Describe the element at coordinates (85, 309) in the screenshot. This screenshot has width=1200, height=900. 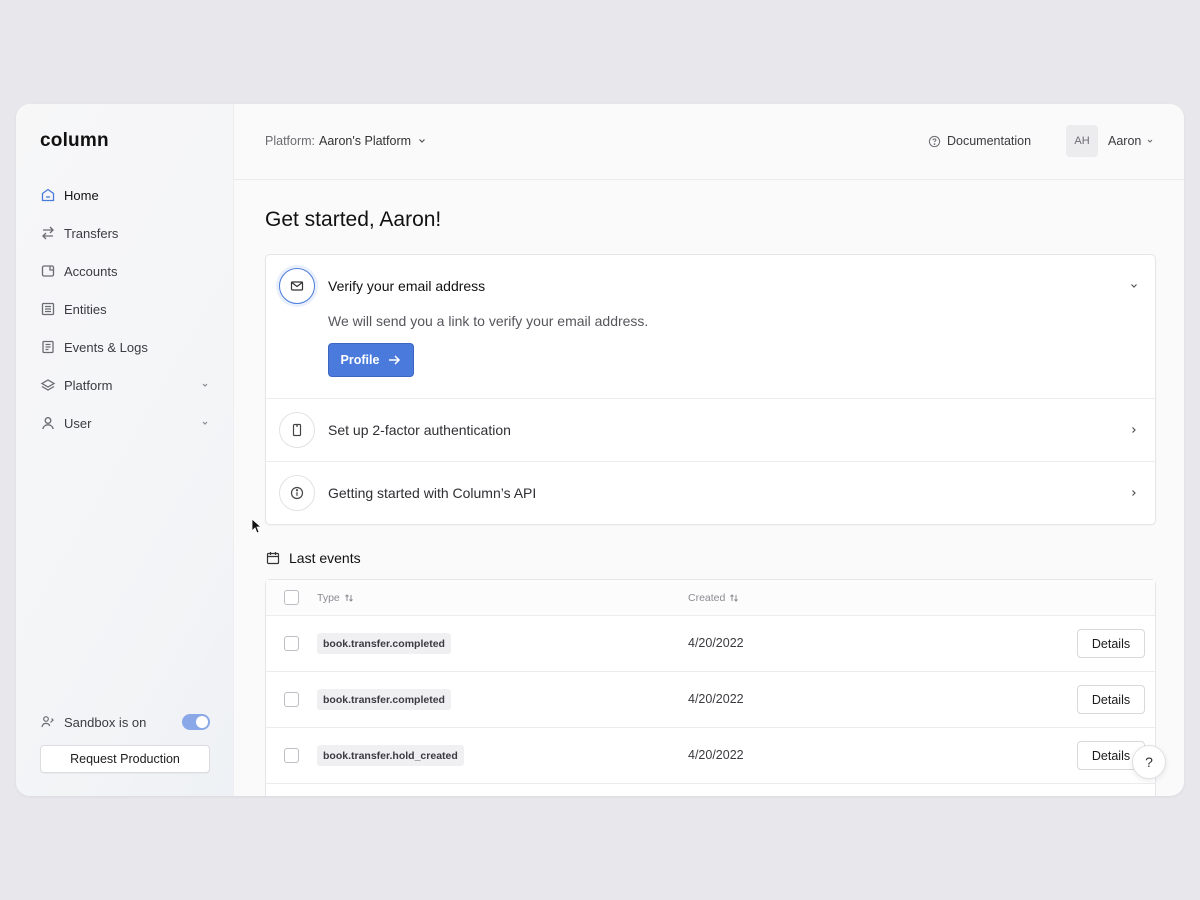
I see `sidebar-item-label: Entities` at that location.